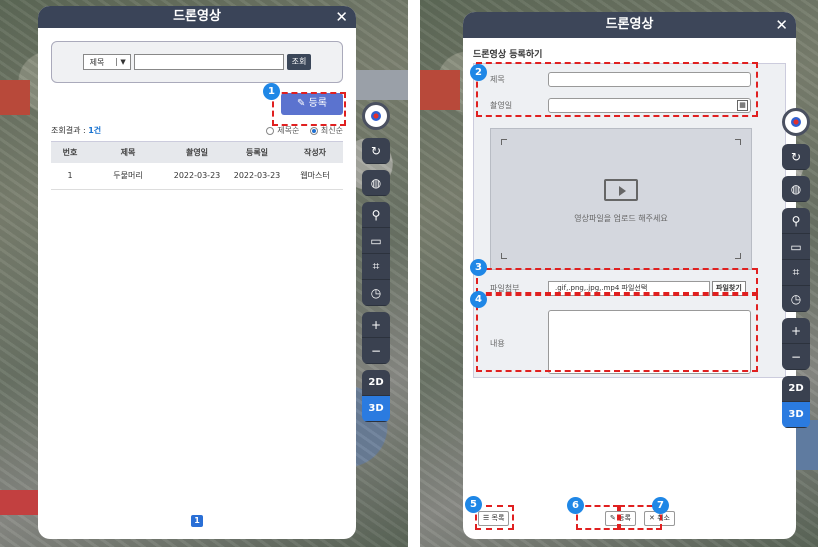  What do you see at coordinates (288, 130) in the screenshot?
I see `sort-label-title: 제목순` at bounding box center [288, 130].